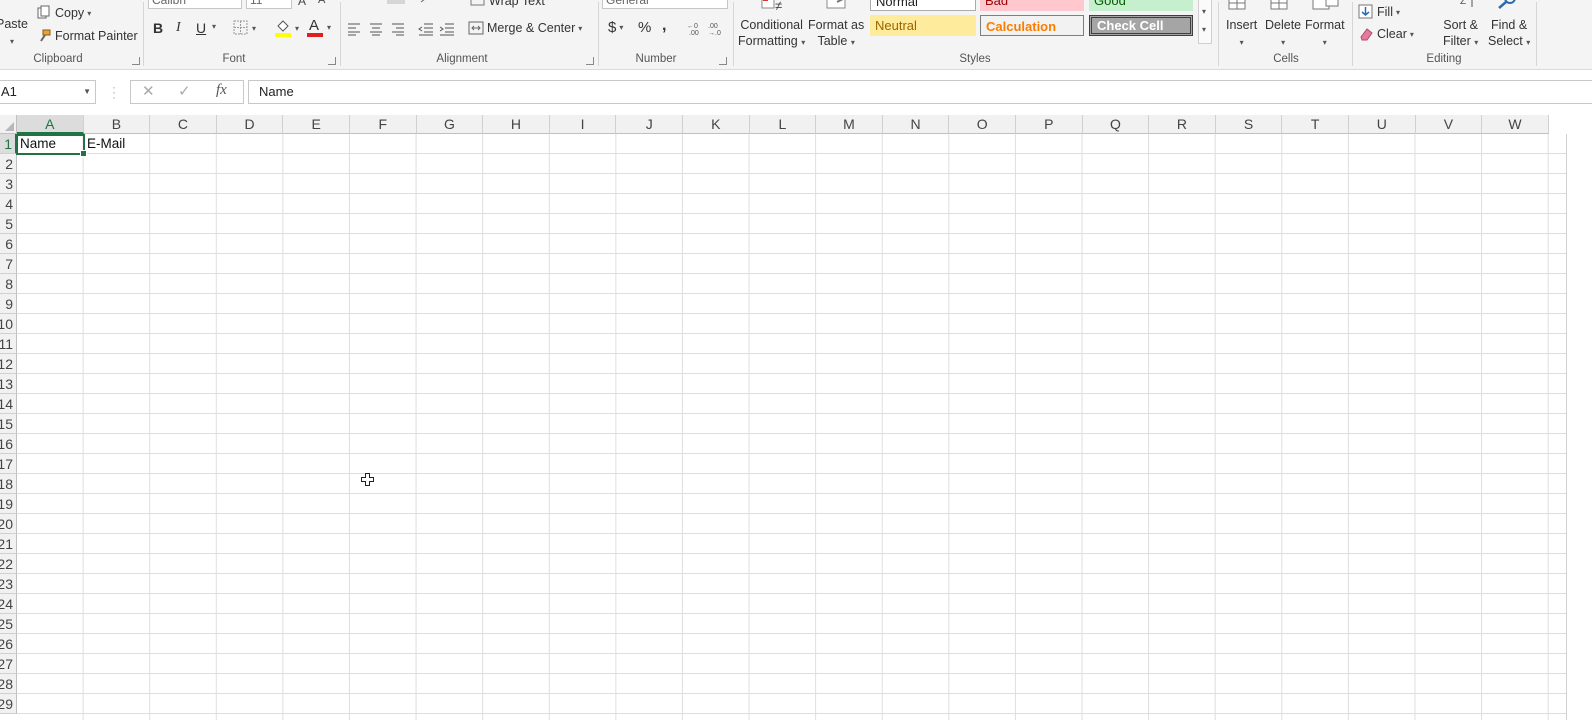  I want to click on clear-button: Clear ▾, so click(1386, 34).